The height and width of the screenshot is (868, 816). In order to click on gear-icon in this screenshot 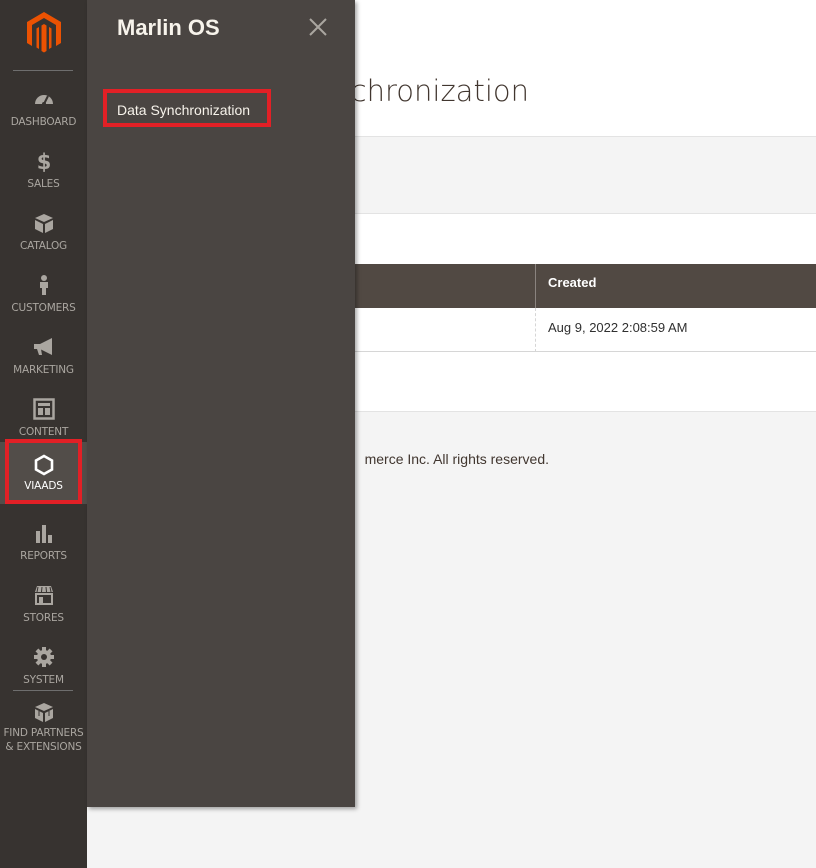, I will do `click(44, 657)`.